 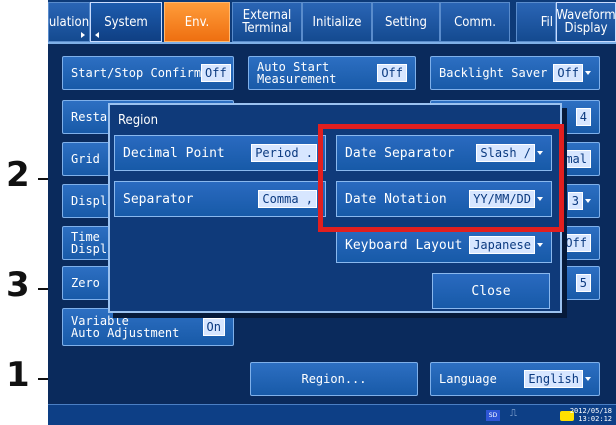 What do you see at coordinates (174, 153) in the screenshot?
I see `decimal-point-label: Decimal Point` at bounding box center [174, 153].